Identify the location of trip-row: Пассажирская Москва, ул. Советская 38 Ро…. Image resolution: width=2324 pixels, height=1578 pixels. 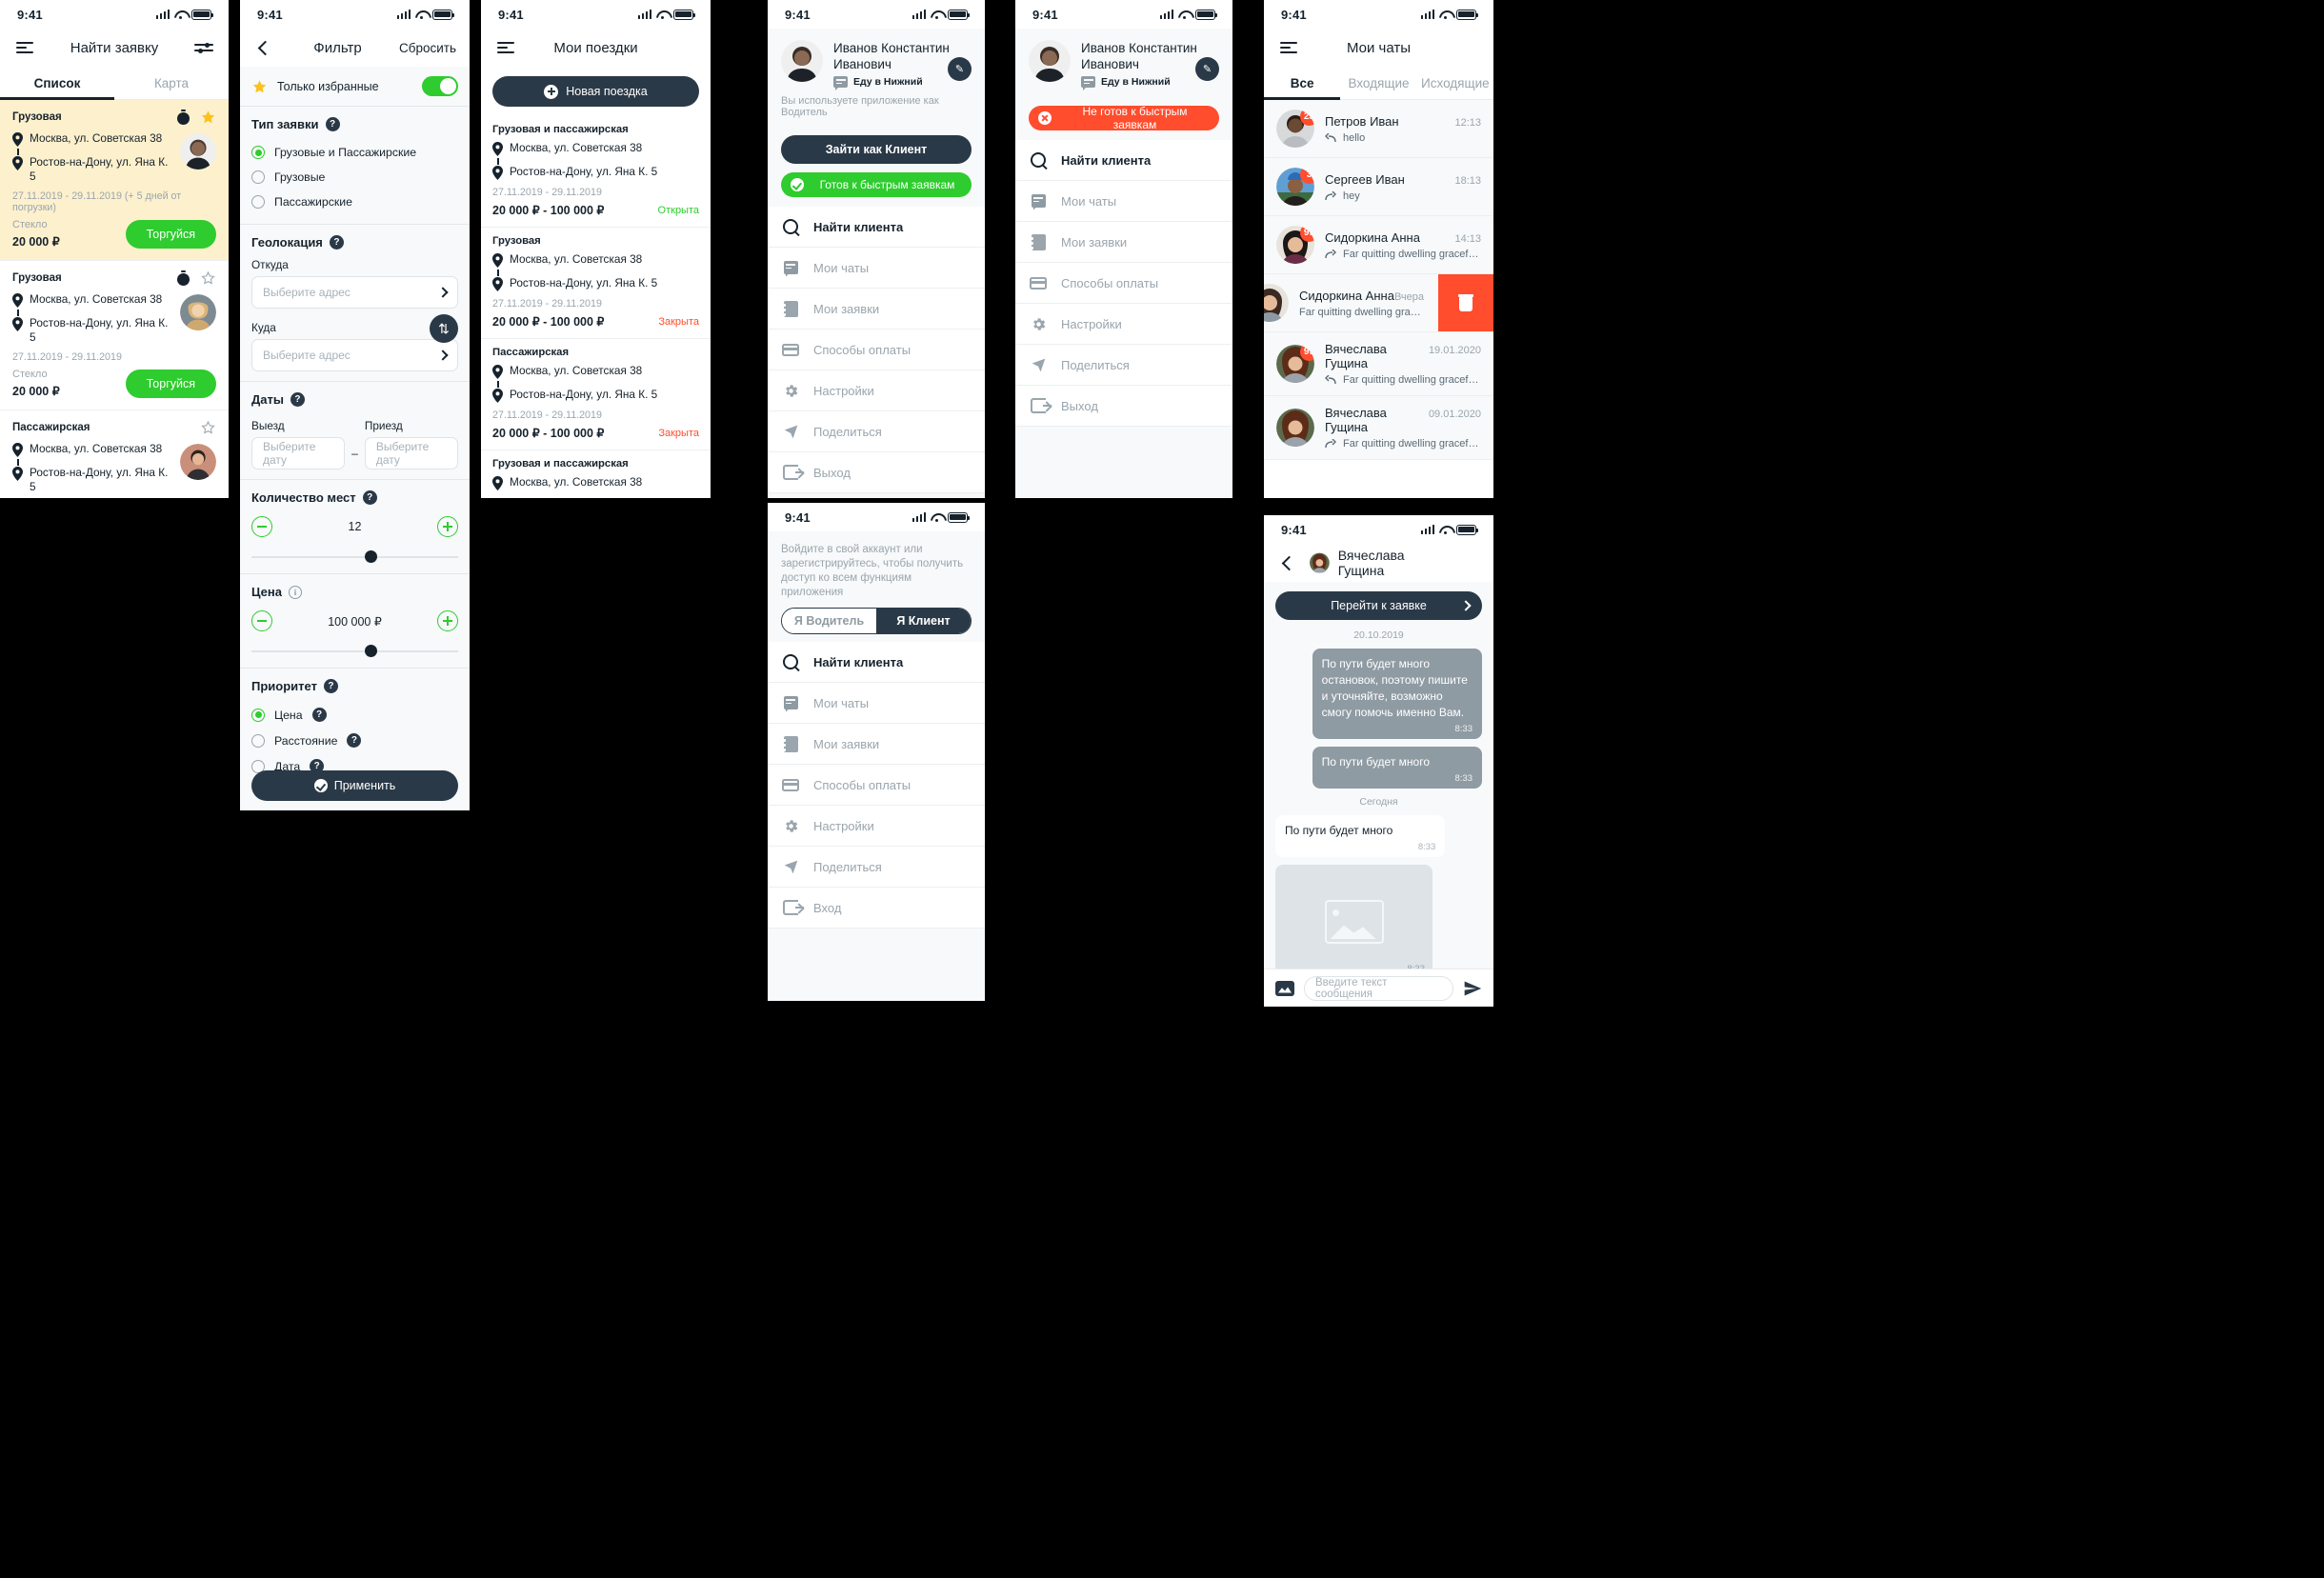
(596, 394).